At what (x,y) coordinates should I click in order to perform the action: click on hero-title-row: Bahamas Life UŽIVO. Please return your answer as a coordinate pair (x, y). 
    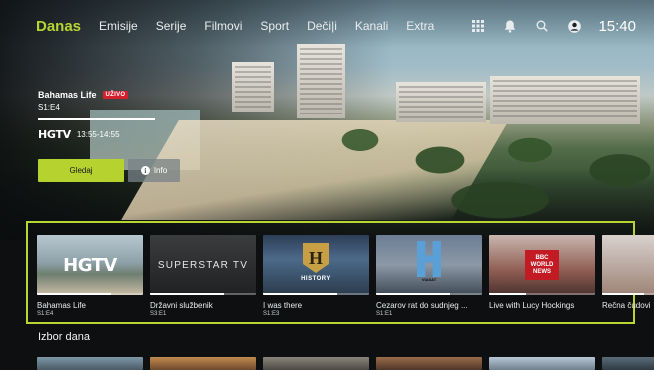
    Looking at the image, I should click on (138, 95).